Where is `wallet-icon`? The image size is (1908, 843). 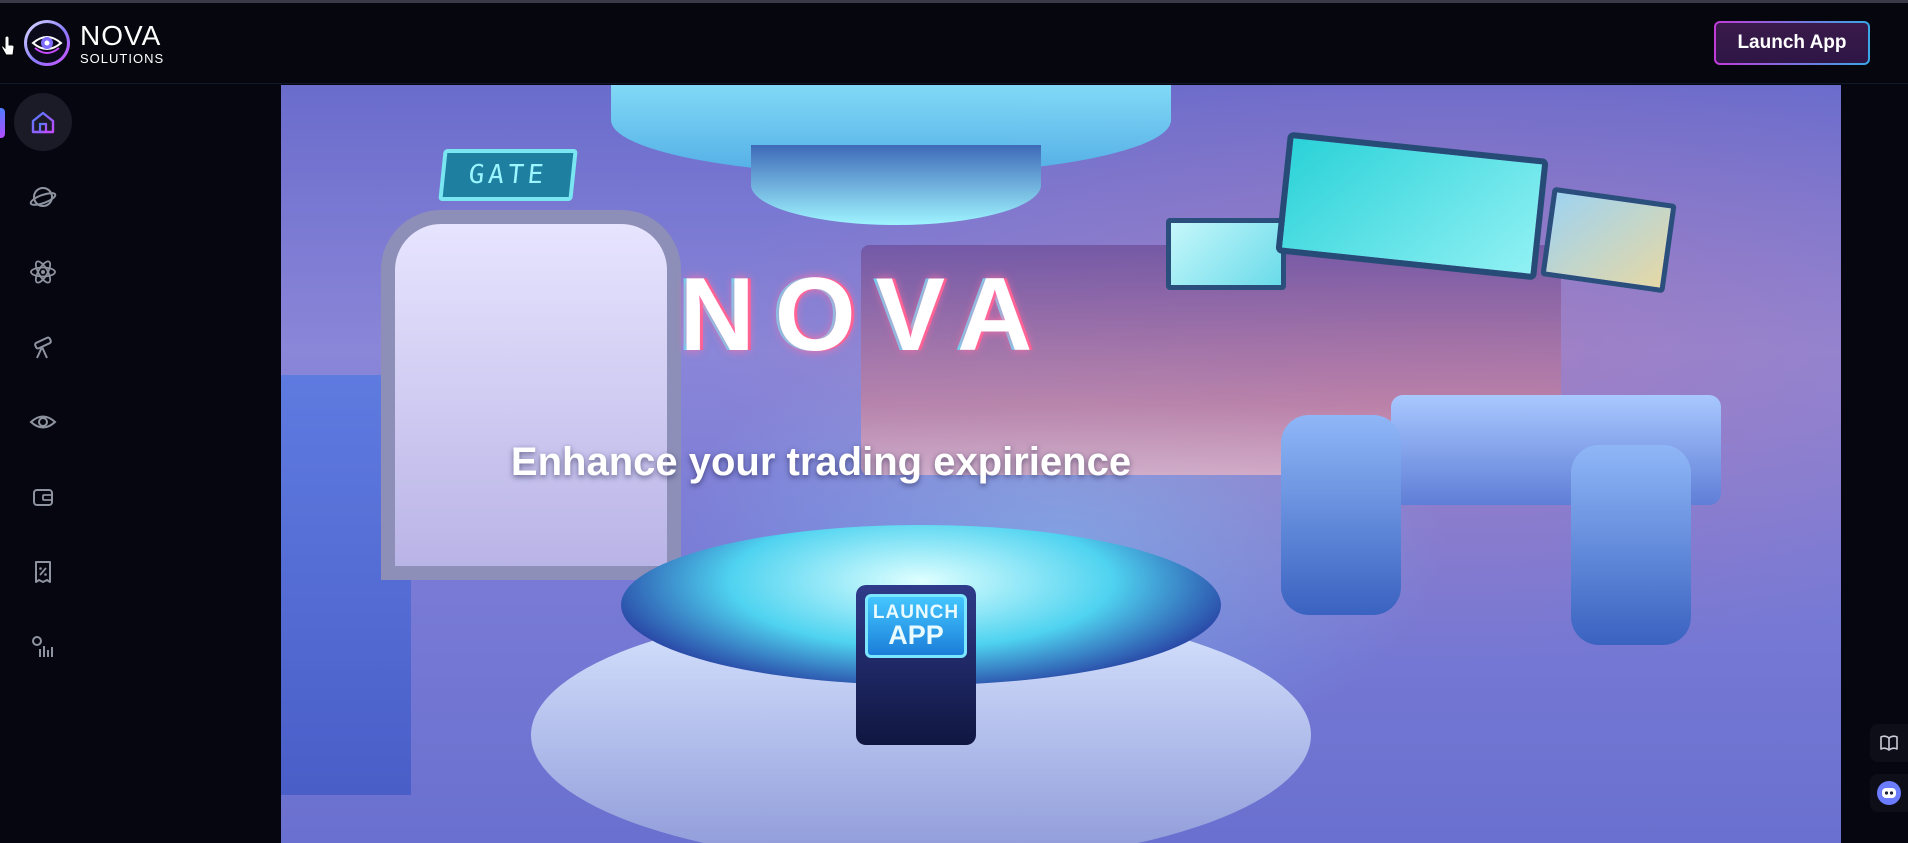 wallet-icon is located at coordinates (43, 497).